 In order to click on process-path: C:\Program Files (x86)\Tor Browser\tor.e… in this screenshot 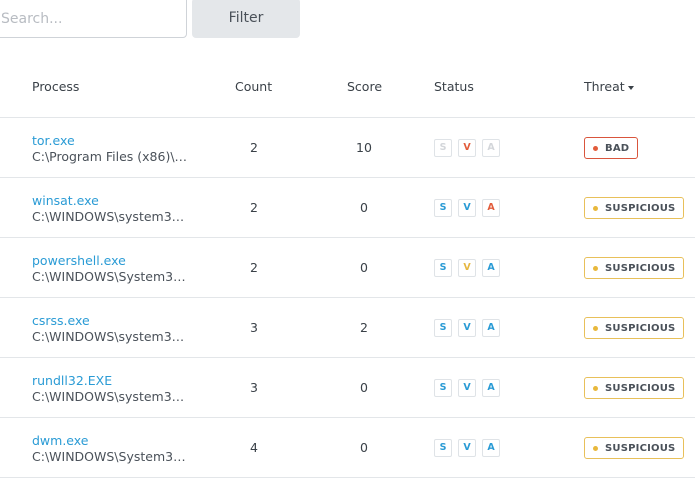, I will do `click(110, 156)`.